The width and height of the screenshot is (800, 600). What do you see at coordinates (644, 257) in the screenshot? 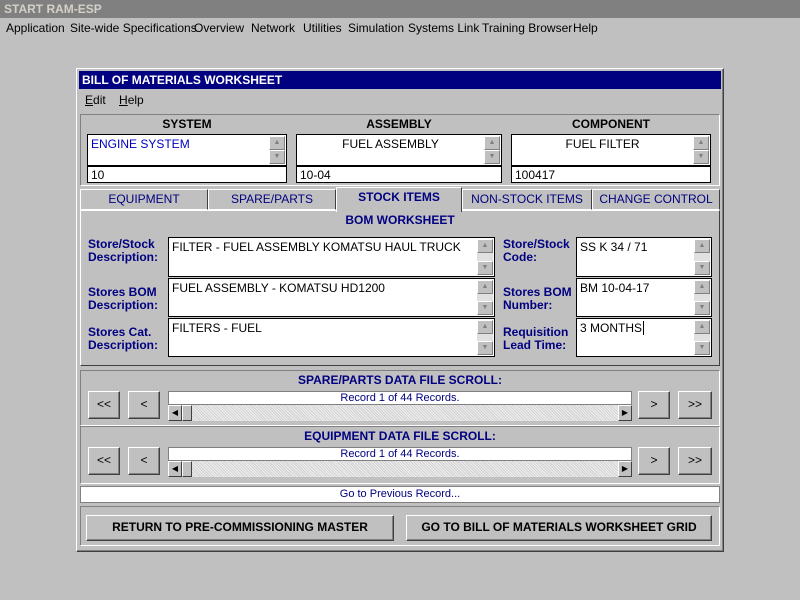
I see `store-stock-code-field: SS K 34 / 71 ▲ ▼` at bounding box center [644, 257].